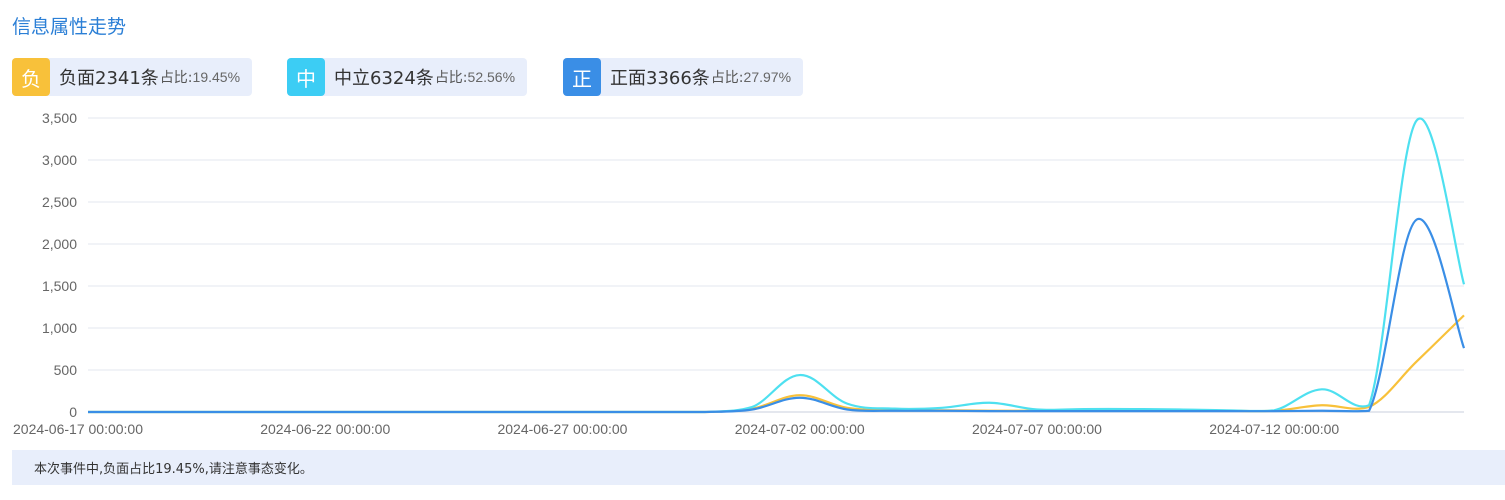  Describe the element at coordinates (306, 77) in the screenshot. I see `neutral-icon: 中` at that location.